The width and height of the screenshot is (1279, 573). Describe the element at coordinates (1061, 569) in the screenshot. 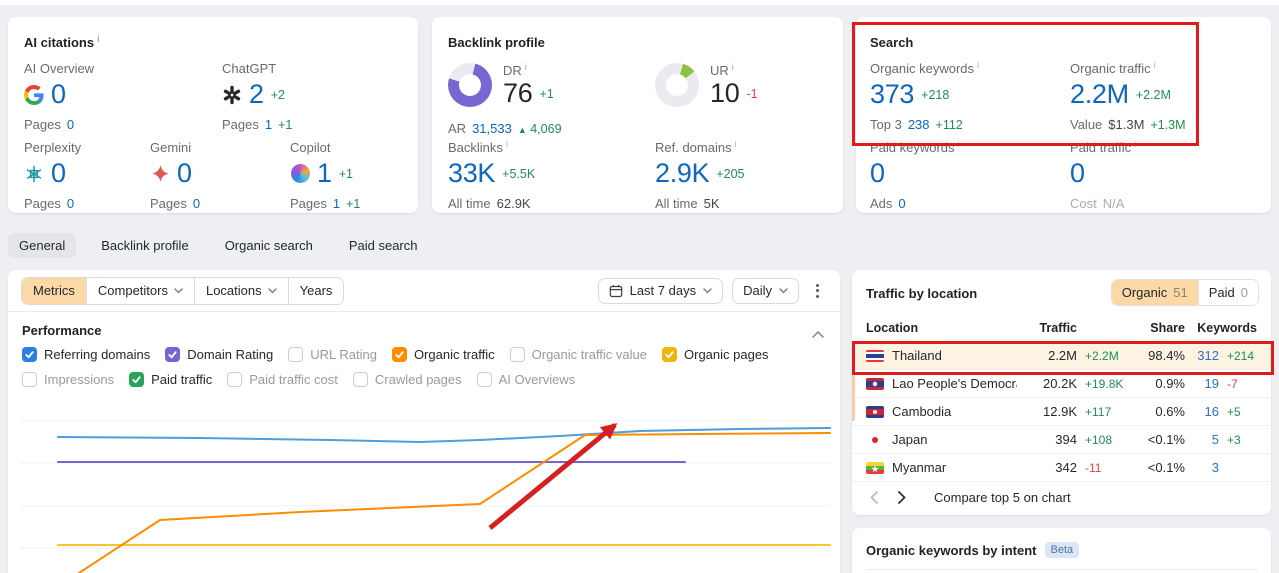

I see `divider` at that location.